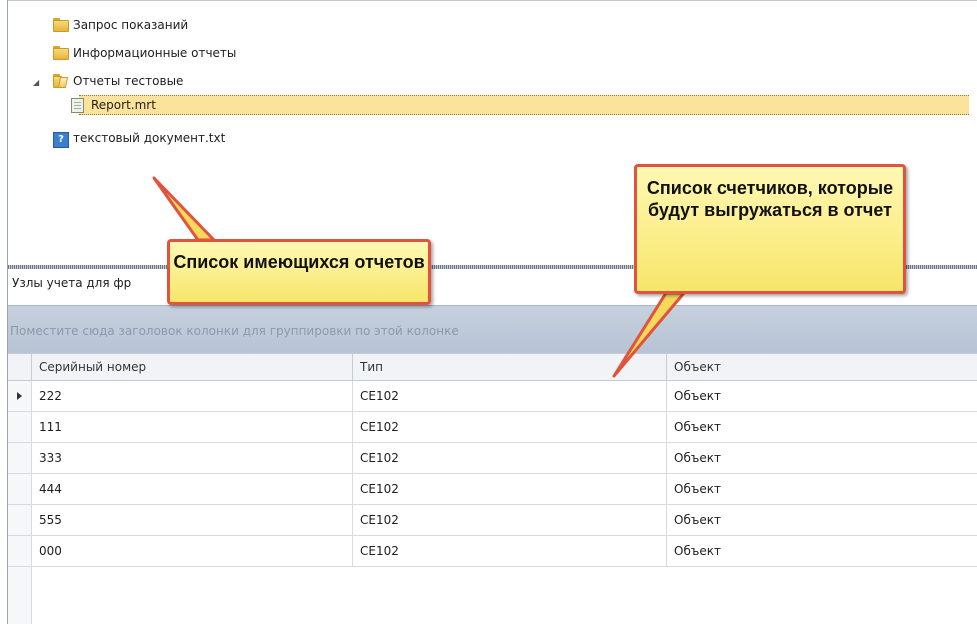 The width and height of the screenshot is (977, 624). What do you see at coordinates (192, 551) in the screenshot?
I see `cell-serial: 000` at bounding box center [192, 551].